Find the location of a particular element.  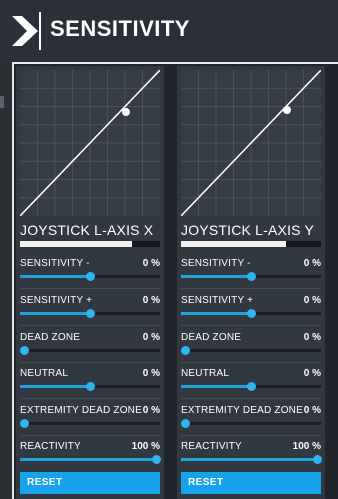

chevron-right-icon is located at coordinates (25, 31).